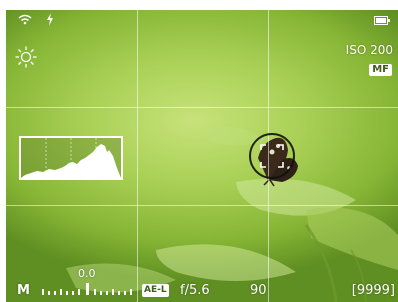 The height and width of the screenshot is (302, 398). I want to click on grid-line-v1, so click(137, 156).